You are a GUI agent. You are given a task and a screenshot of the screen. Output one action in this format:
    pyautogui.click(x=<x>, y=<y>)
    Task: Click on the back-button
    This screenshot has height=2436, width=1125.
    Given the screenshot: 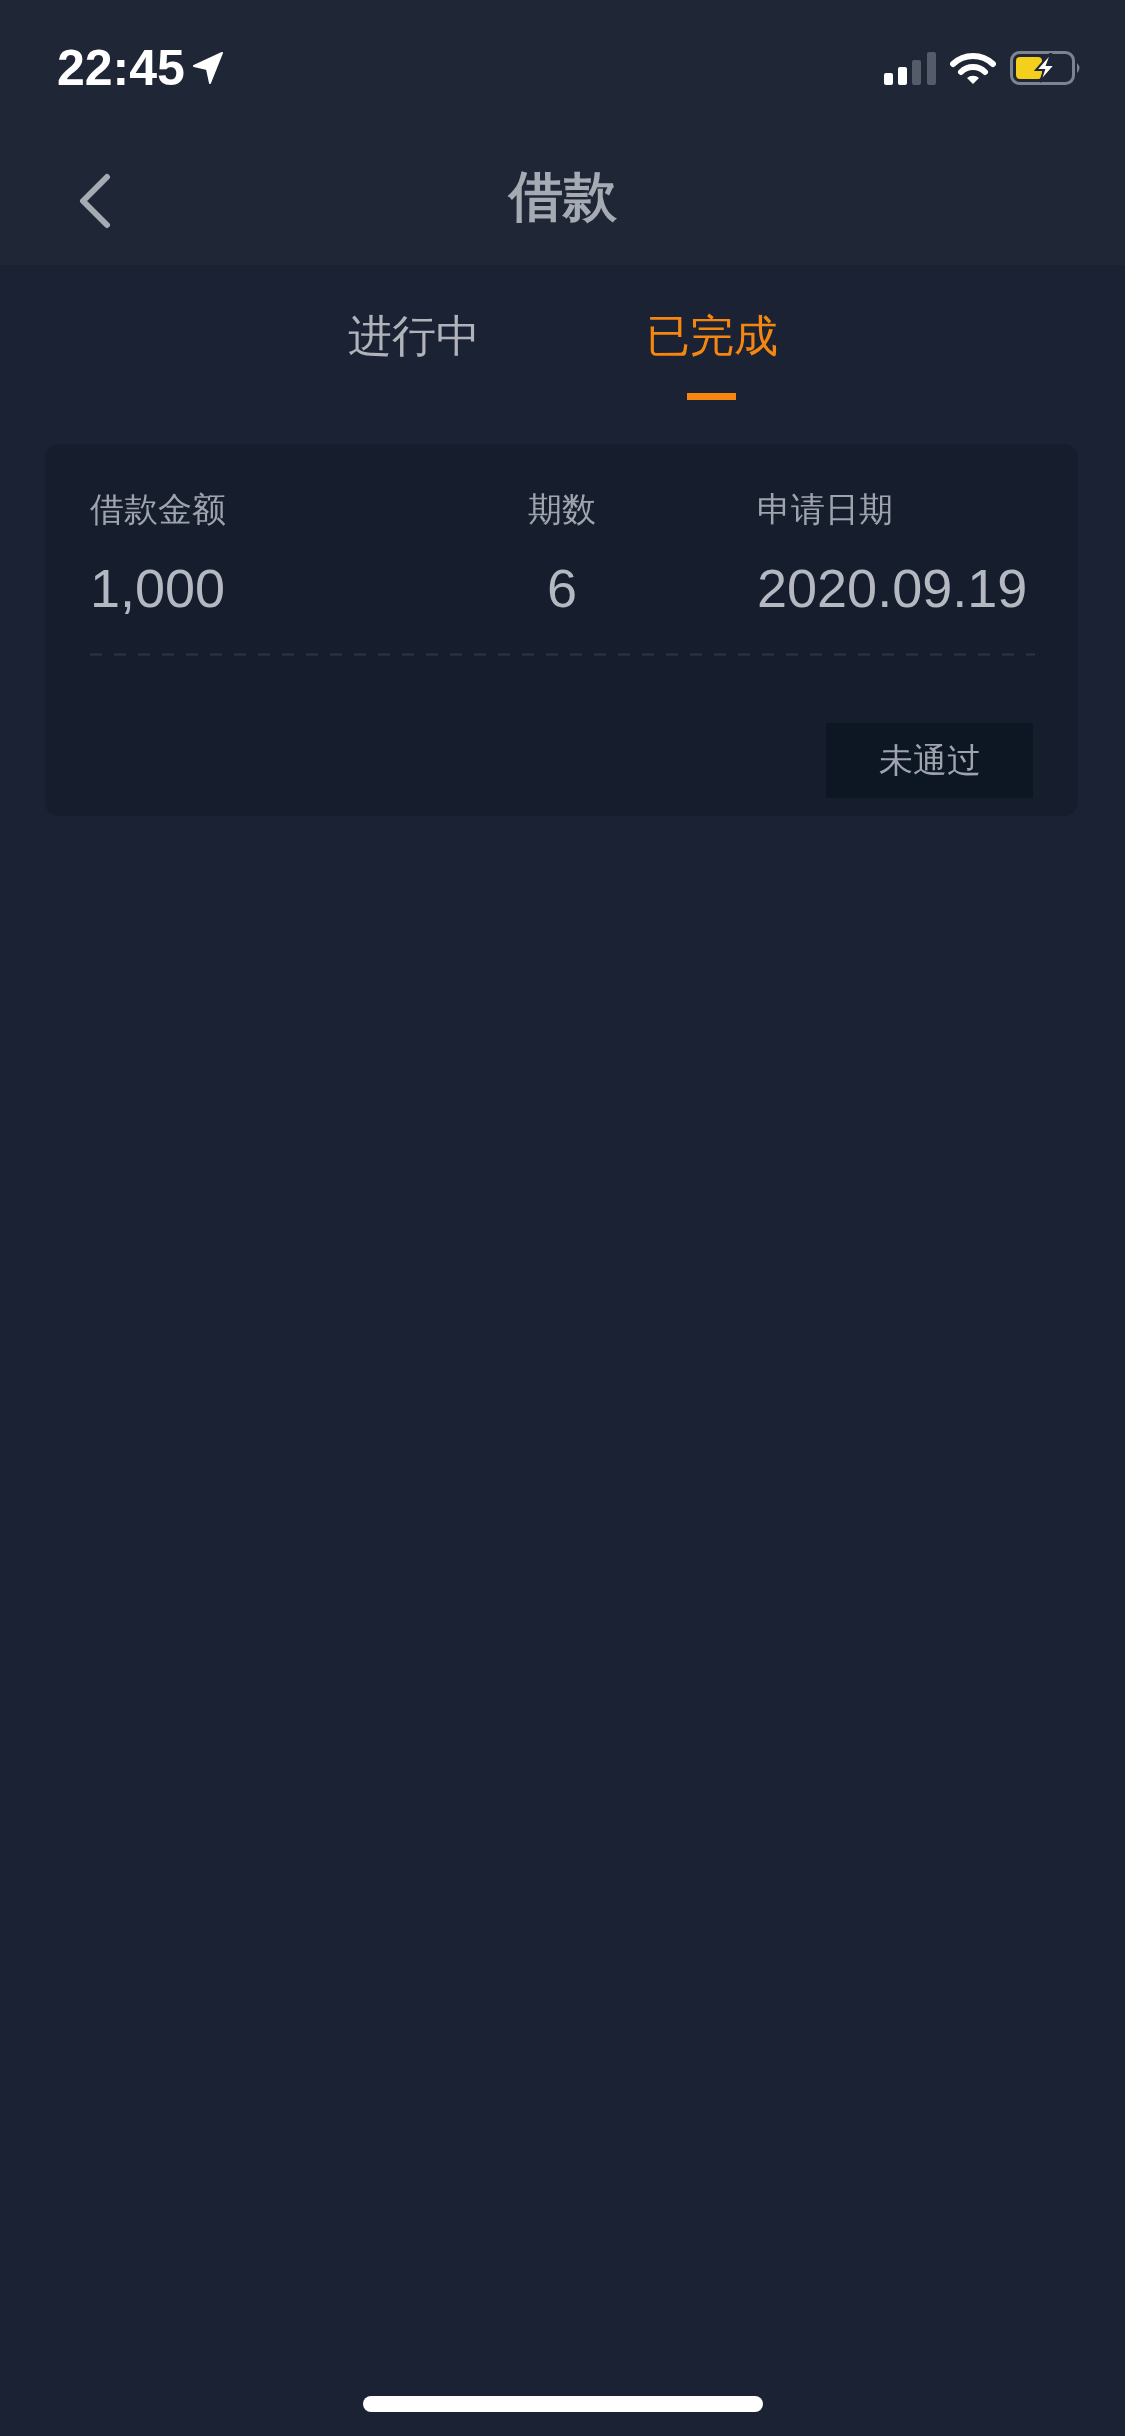 What is the action you would take?
    pyautogui.click(x=95, y=201)
    